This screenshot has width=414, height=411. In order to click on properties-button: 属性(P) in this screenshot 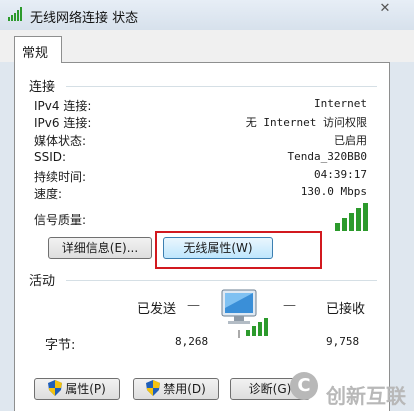, I will do `click(77, 389)`.